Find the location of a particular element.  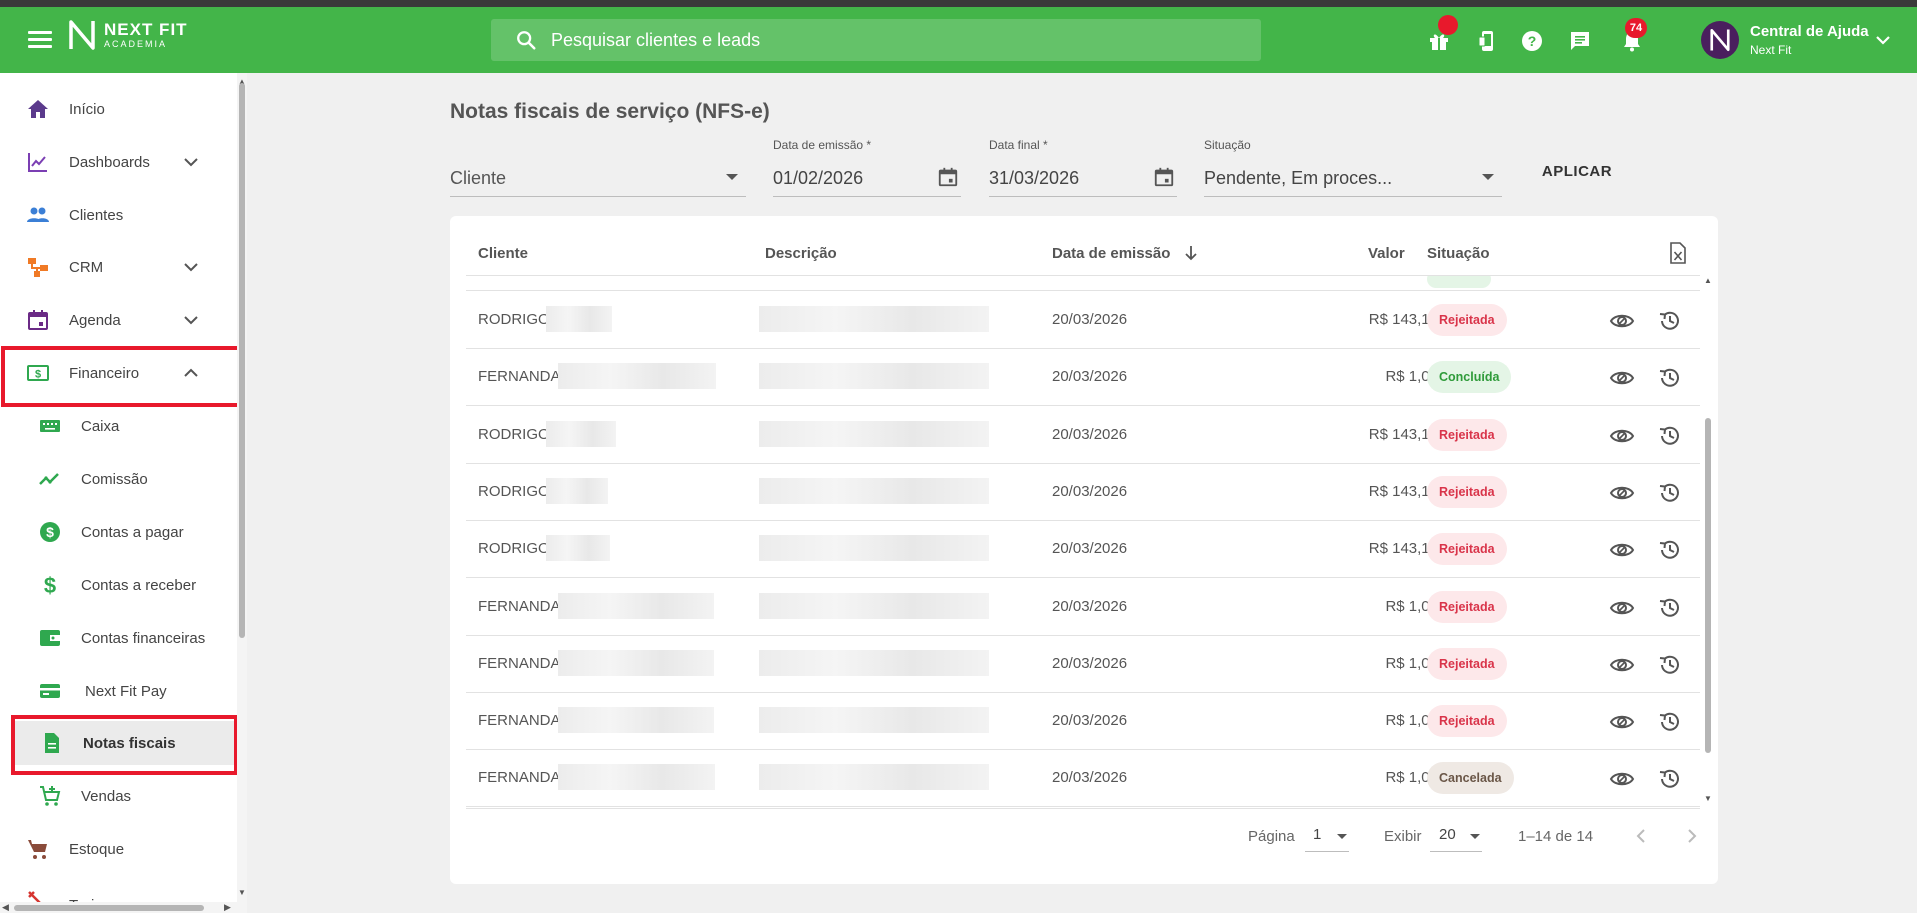

sidebar-item-contas-financeiras: Contas financeiras is located at coordinates (118, 638).